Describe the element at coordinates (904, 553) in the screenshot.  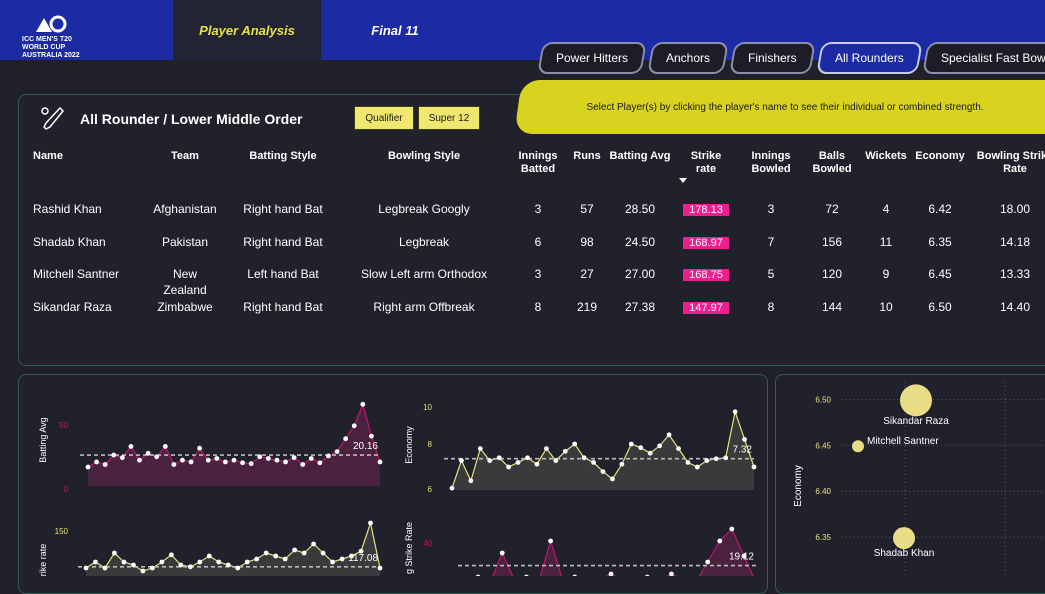
I see `scatter-point-label: Shadab Khan` at that location.